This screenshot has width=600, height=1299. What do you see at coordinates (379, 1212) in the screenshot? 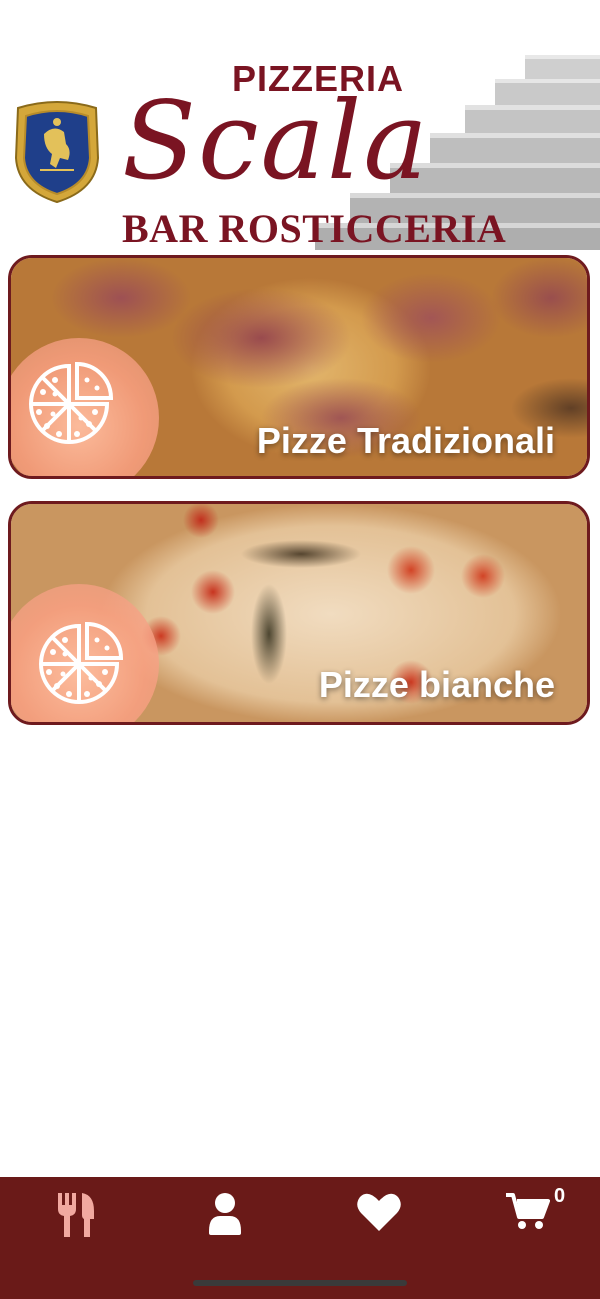
I see `heart-icon` at bounding box center [379, 1212].